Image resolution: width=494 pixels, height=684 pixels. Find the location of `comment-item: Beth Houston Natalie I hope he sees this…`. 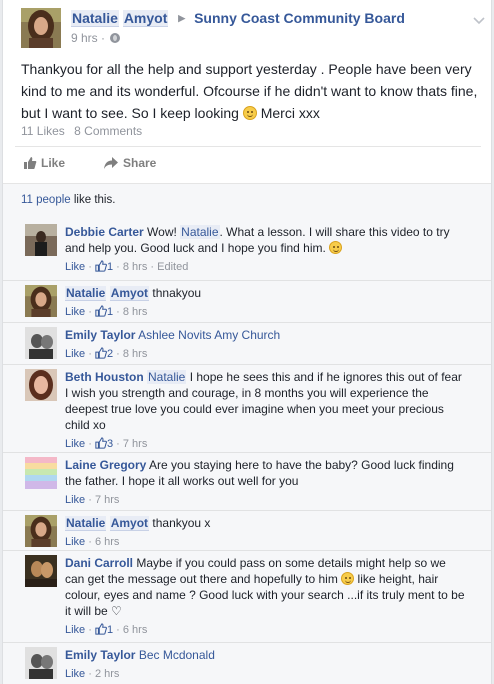

comment-item: Beth Houston Natalie I hope he sees this… is located at coordinates (247, 408).